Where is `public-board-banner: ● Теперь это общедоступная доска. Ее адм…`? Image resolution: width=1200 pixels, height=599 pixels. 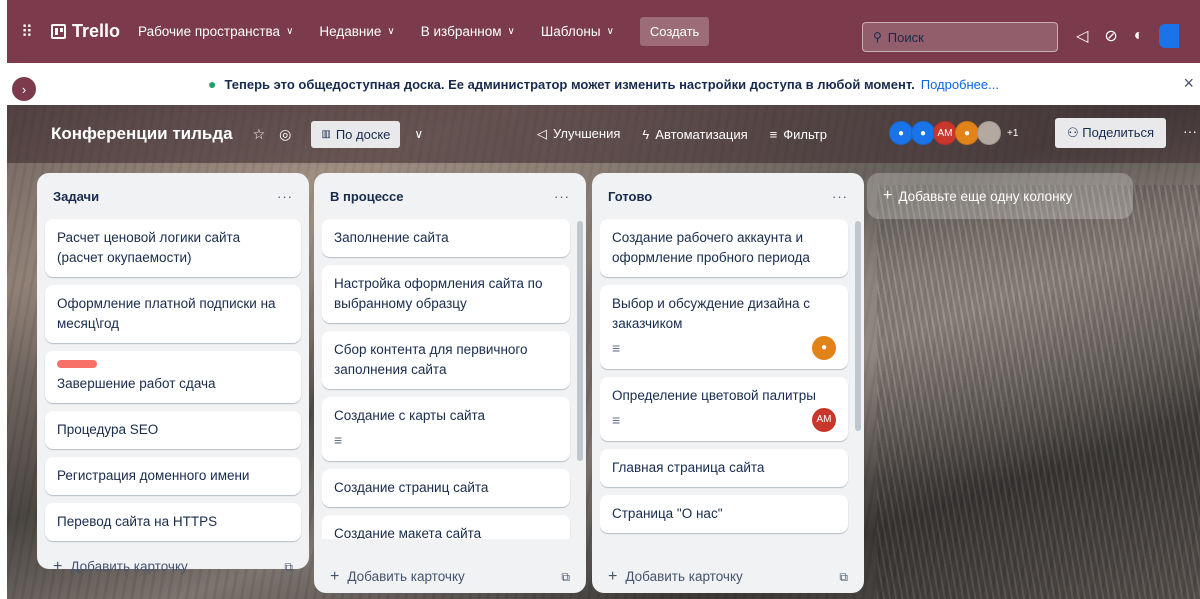
public-board-banner: ● Теперь это общедоступная доска. Ее адм… is located at coordinates (603, 84).